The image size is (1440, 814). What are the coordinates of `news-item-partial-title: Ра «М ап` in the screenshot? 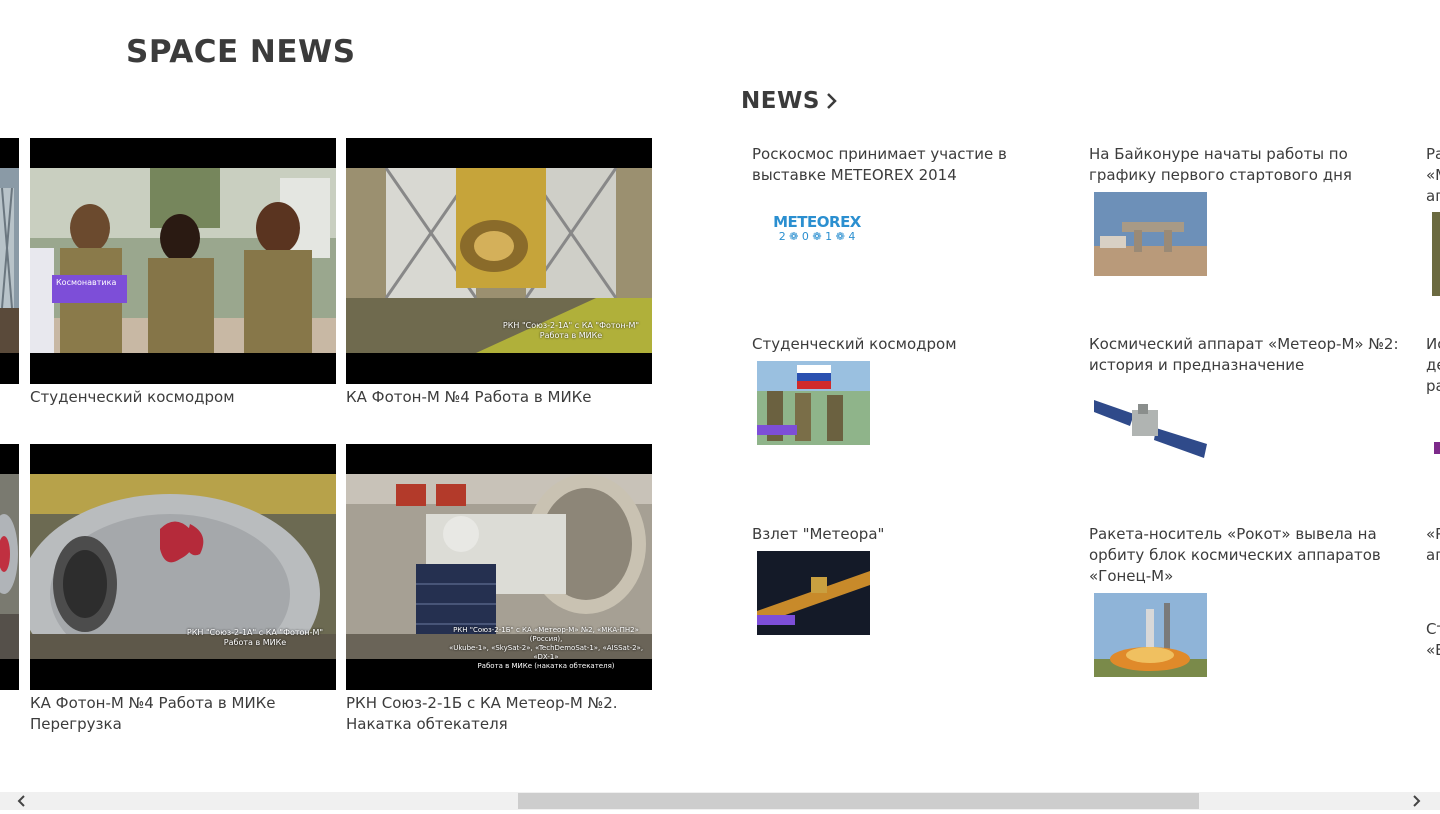 It's located at (1433, 175).